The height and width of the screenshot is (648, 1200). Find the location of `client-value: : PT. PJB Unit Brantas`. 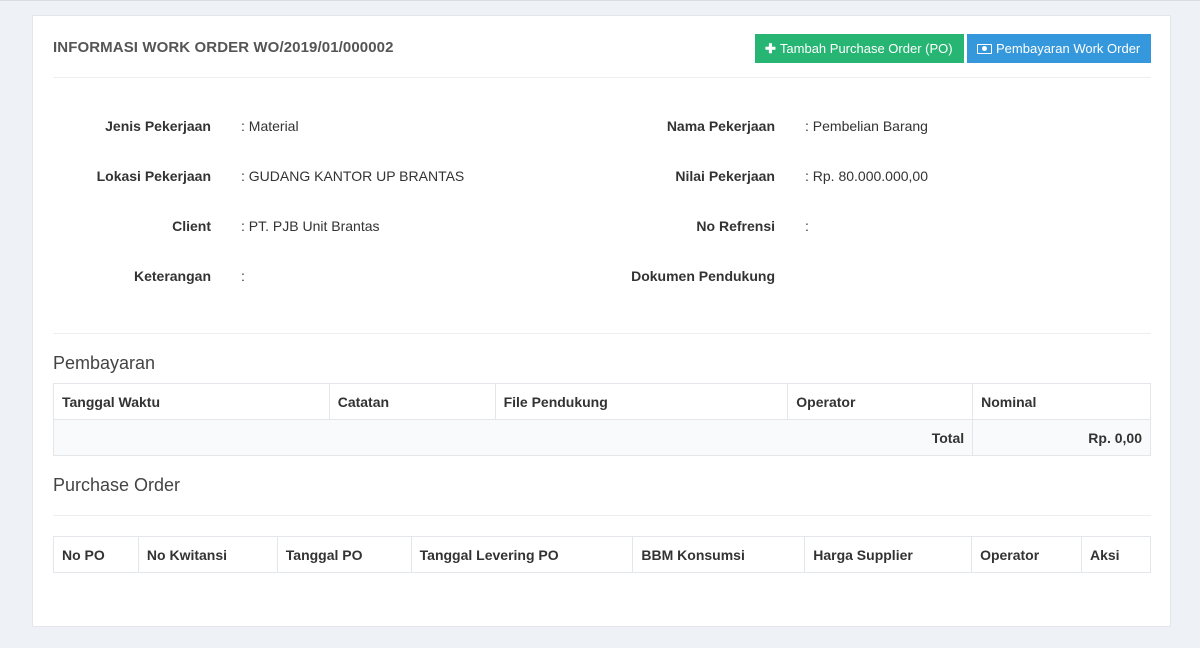

client-value: : PT. PJB Unit Brantas is located at coordinates (310, 226).